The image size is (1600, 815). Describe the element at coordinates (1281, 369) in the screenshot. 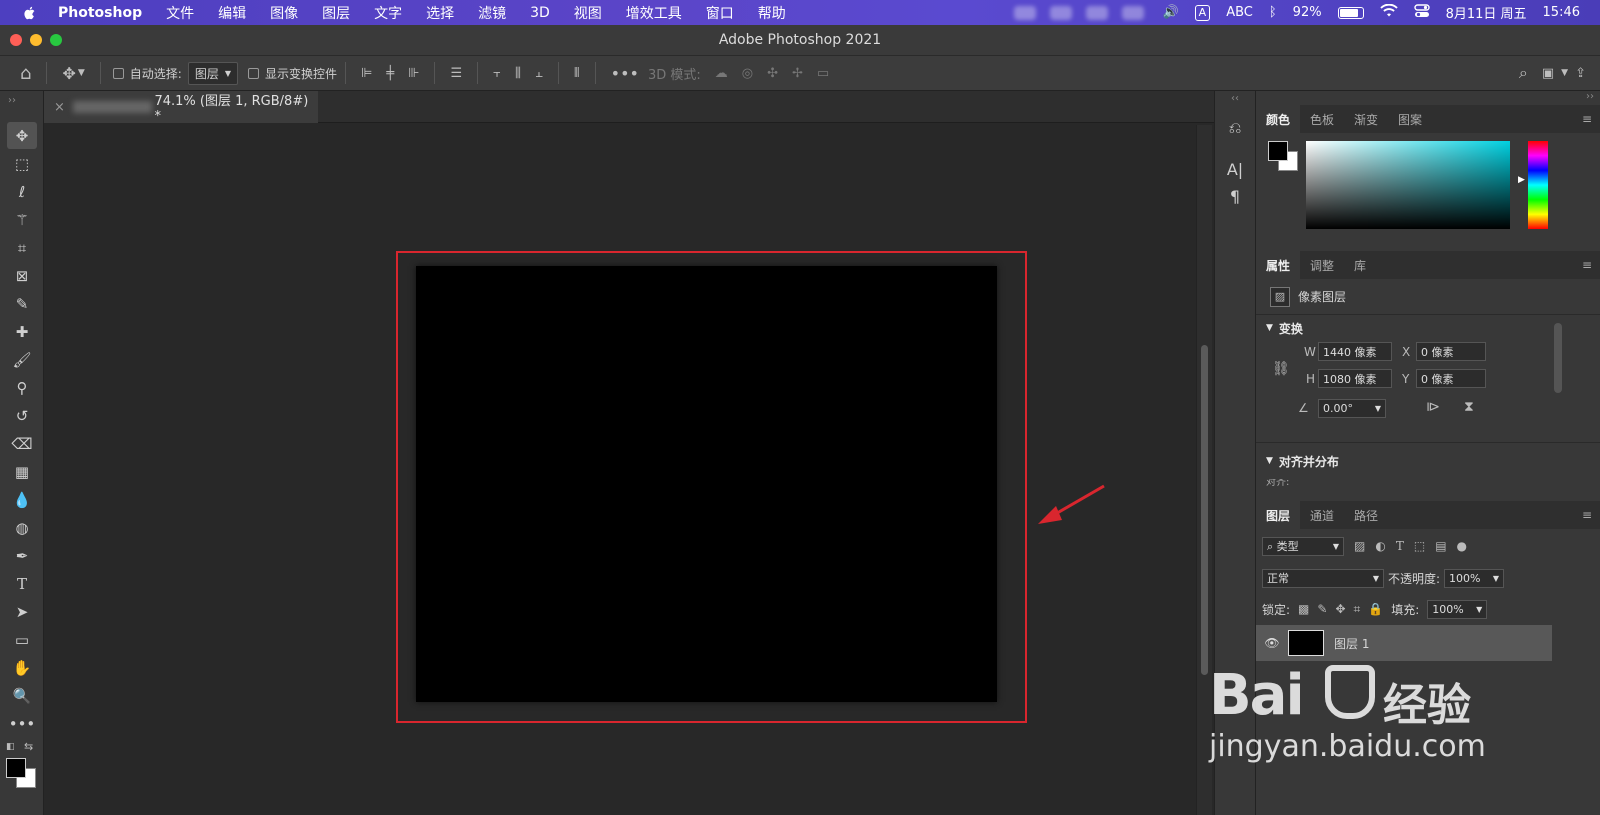

I see `link-icon: ⛓` at that location.